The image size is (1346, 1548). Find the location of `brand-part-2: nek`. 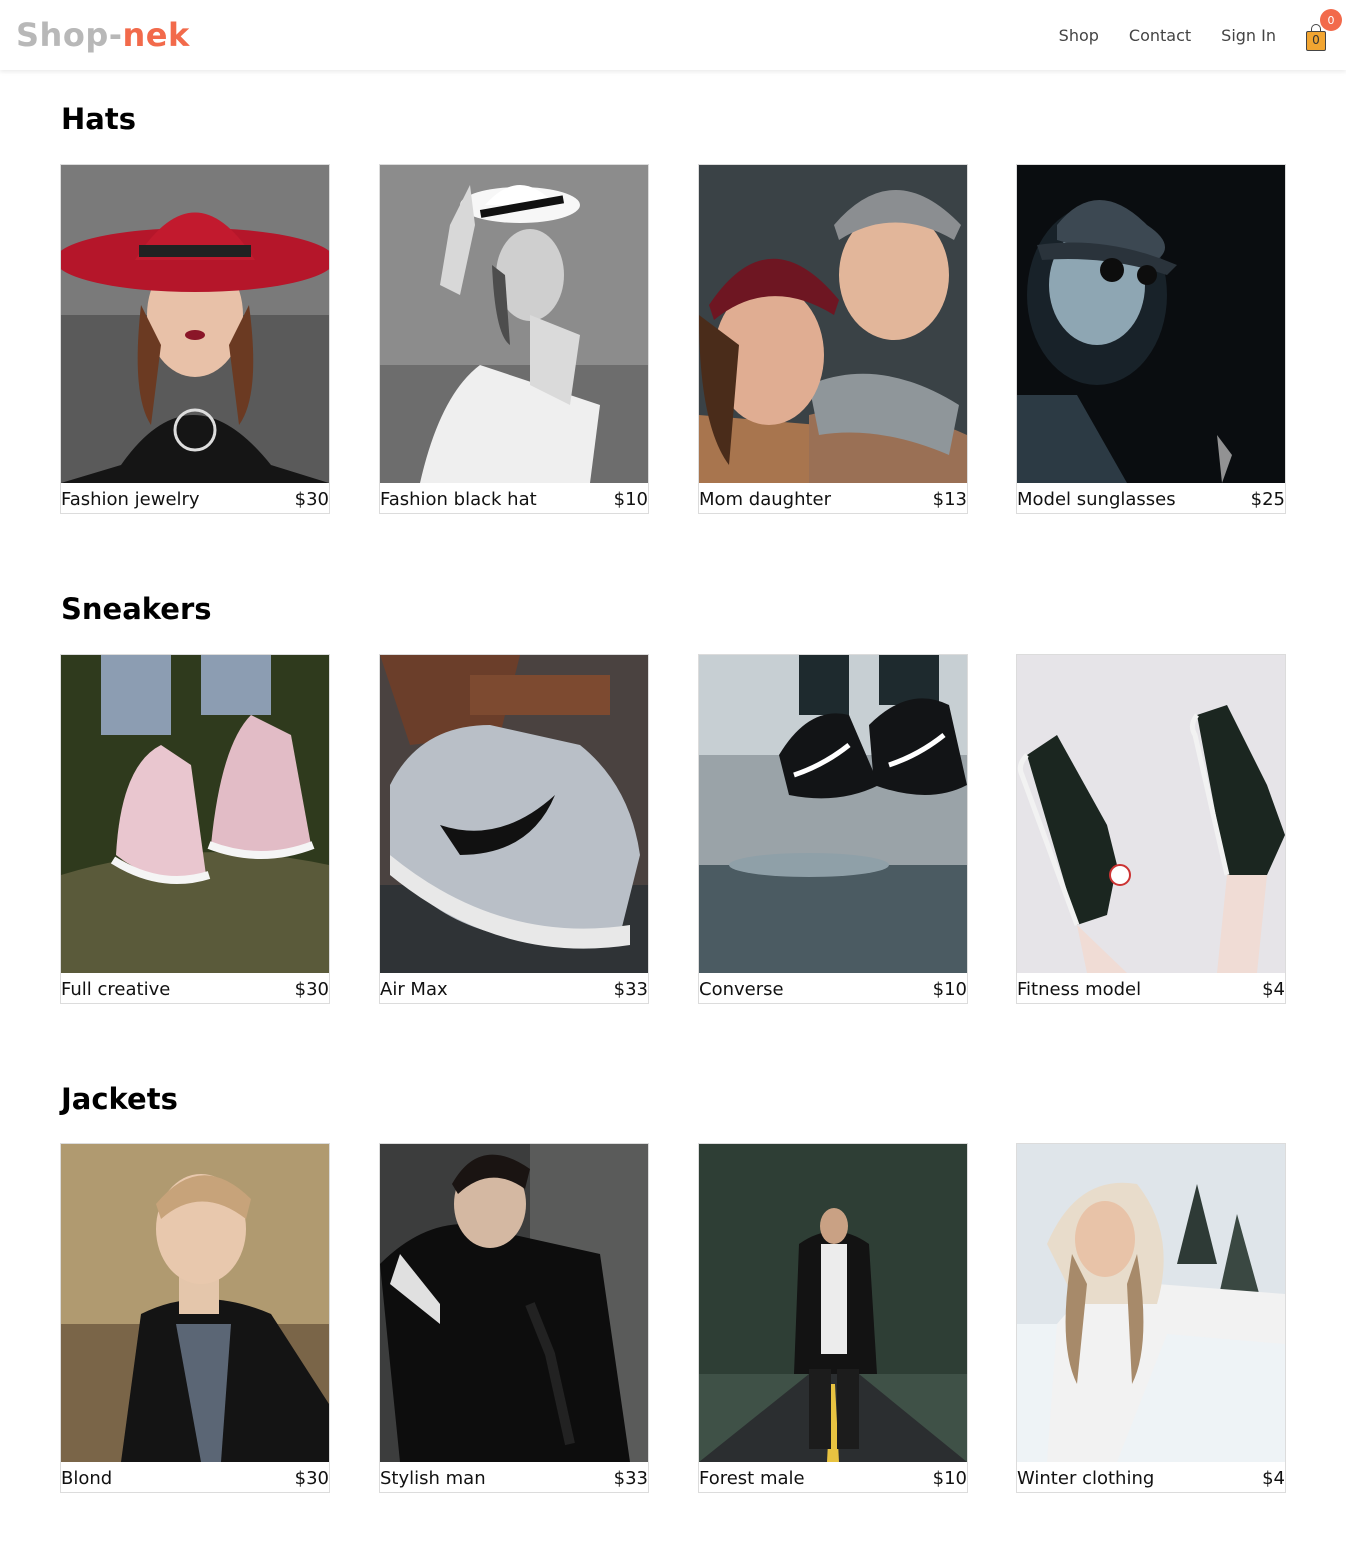

brand-part-2: nek is located at coordinates (156, 35).